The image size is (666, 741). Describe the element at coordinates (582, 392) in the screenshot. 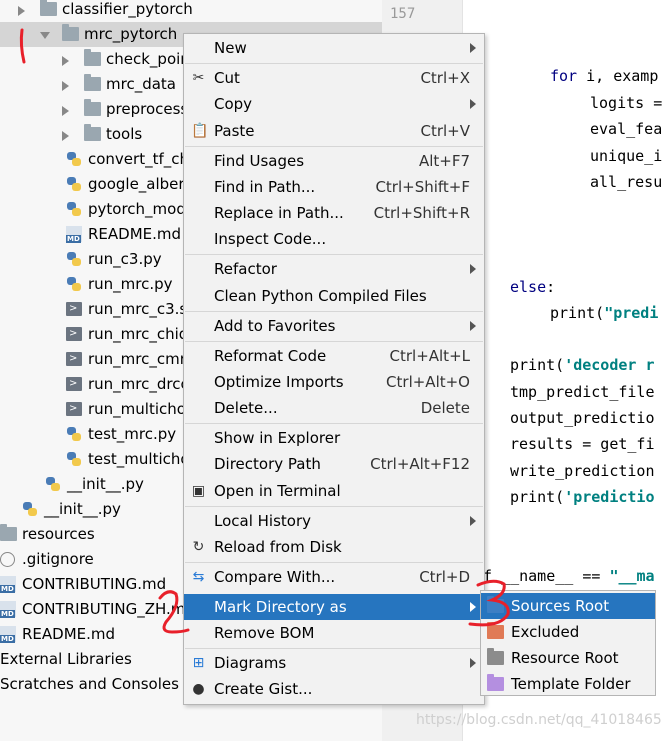

I see `code-line: tmp_predict_file` at that location.